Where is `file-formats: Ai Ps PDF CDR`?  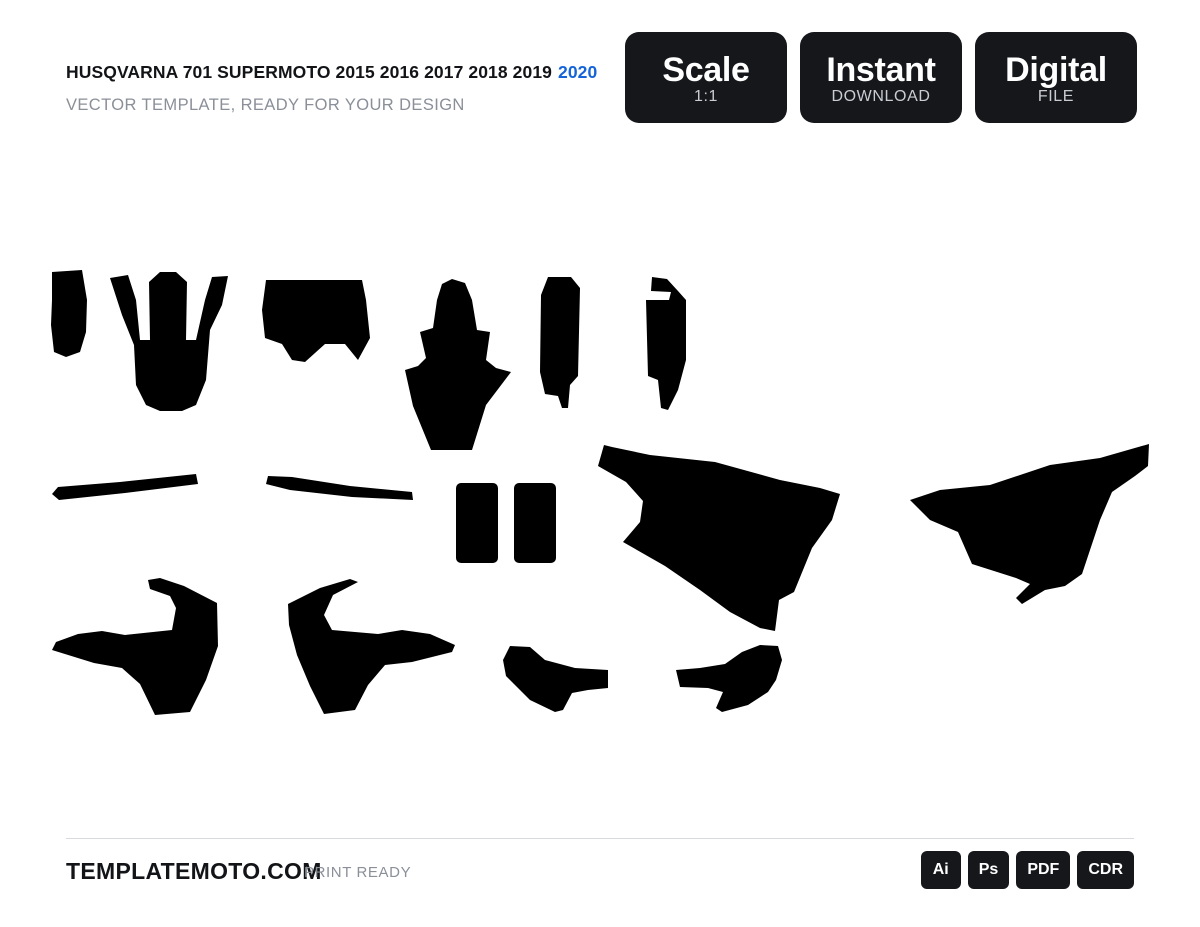
file-formats: Ai Ps PDF CDR is located at coordinates (1027, 870).